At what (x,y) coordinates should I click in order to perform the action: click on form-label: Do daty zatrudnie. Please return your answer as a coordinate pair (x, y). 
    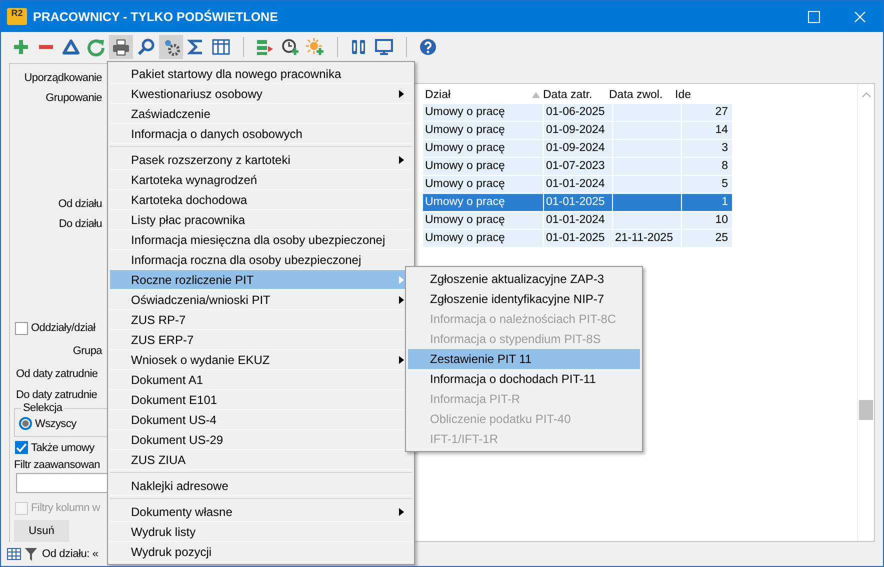
    Looking at the image, I should click on (57, 395).